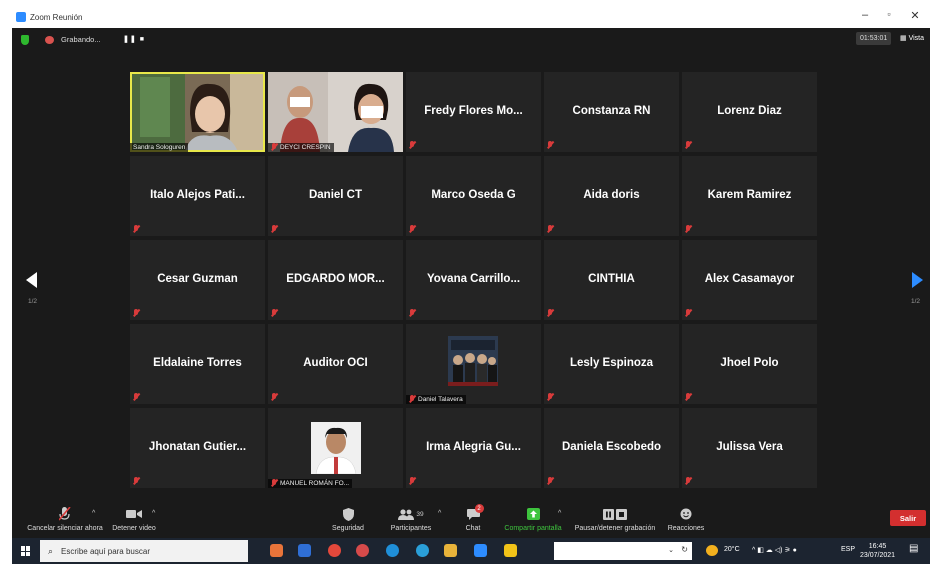 The height and width of the screenshot is (565, 930). I want to click on participant-tile: Constanza RN, so click(611, 112).